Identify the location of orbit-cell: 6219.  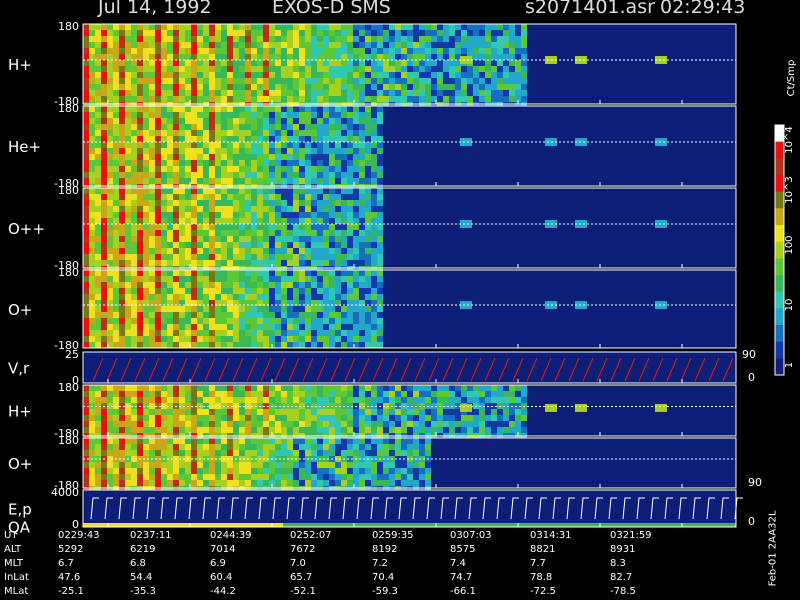
(143, 549).